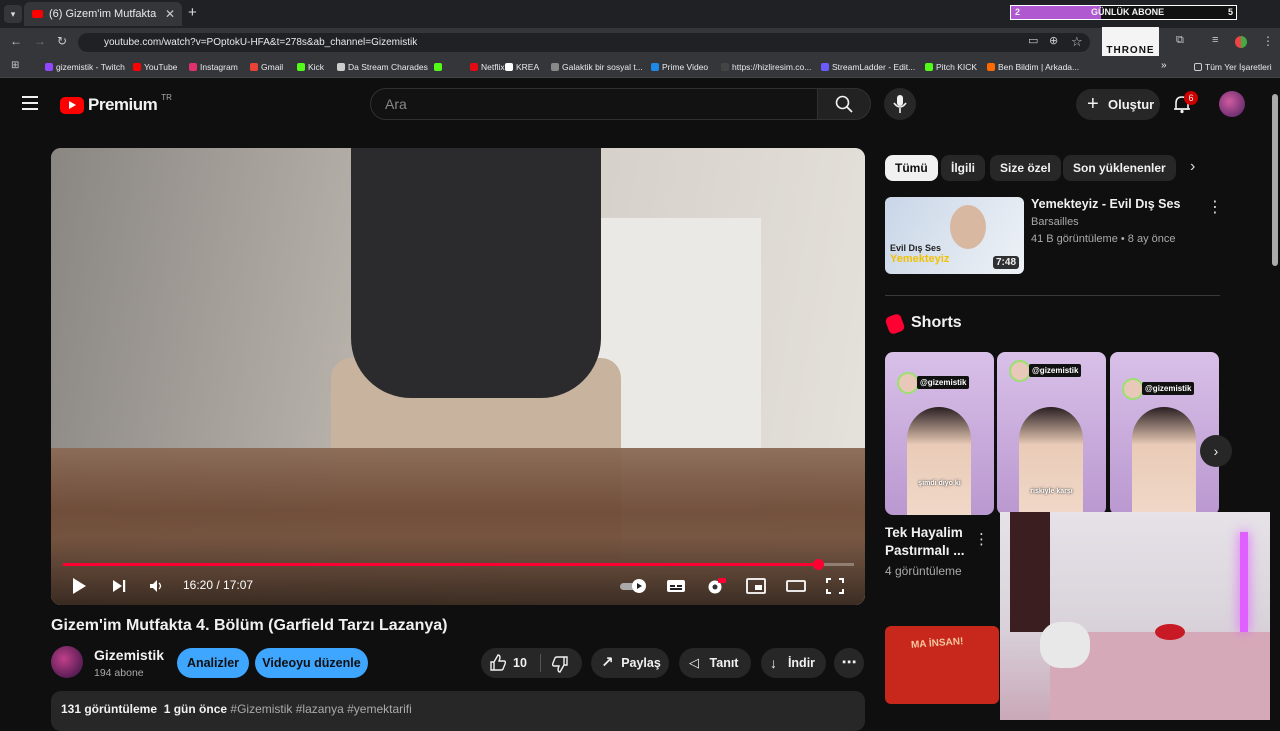  What do you see at coordinates (79, 586) in the screenshot?
I see `play-icon` at bounding box center [79, 586].